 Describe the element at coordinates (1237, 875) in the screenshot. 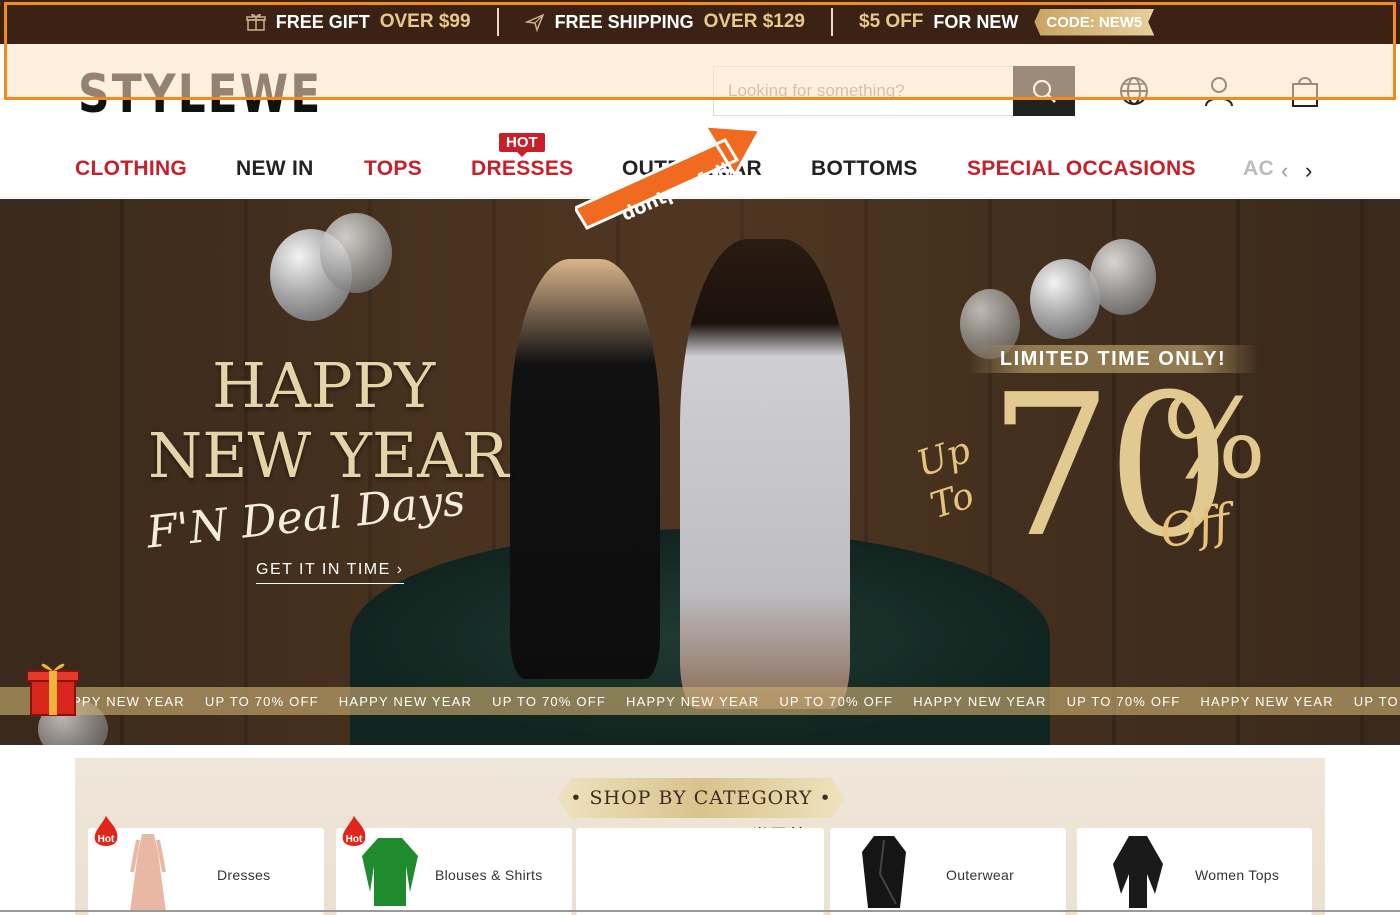

I see `category-label: Women Tops` at that location.